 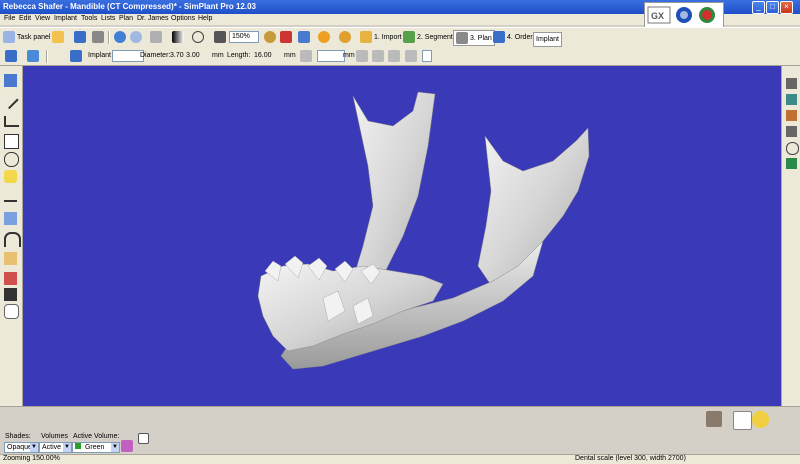 I want to click on rectangle-icon, so click(x=11, y=141).